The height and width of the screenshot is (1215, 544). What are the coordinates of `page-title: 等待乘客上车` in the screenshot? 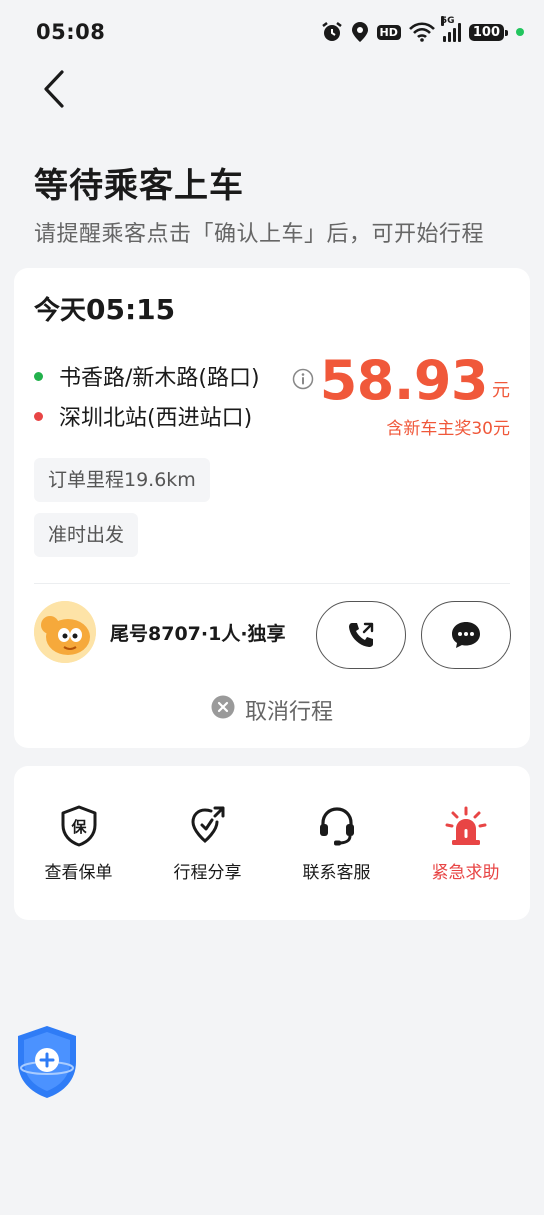 It's located at (139, 186).